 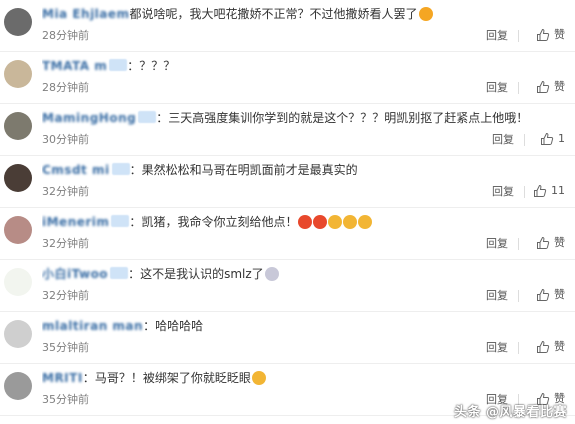 What do you see at coordinates (75, 274) in the screenshot?
I see `username-link: 小白iTwoo` at bounding box center [75, 274].